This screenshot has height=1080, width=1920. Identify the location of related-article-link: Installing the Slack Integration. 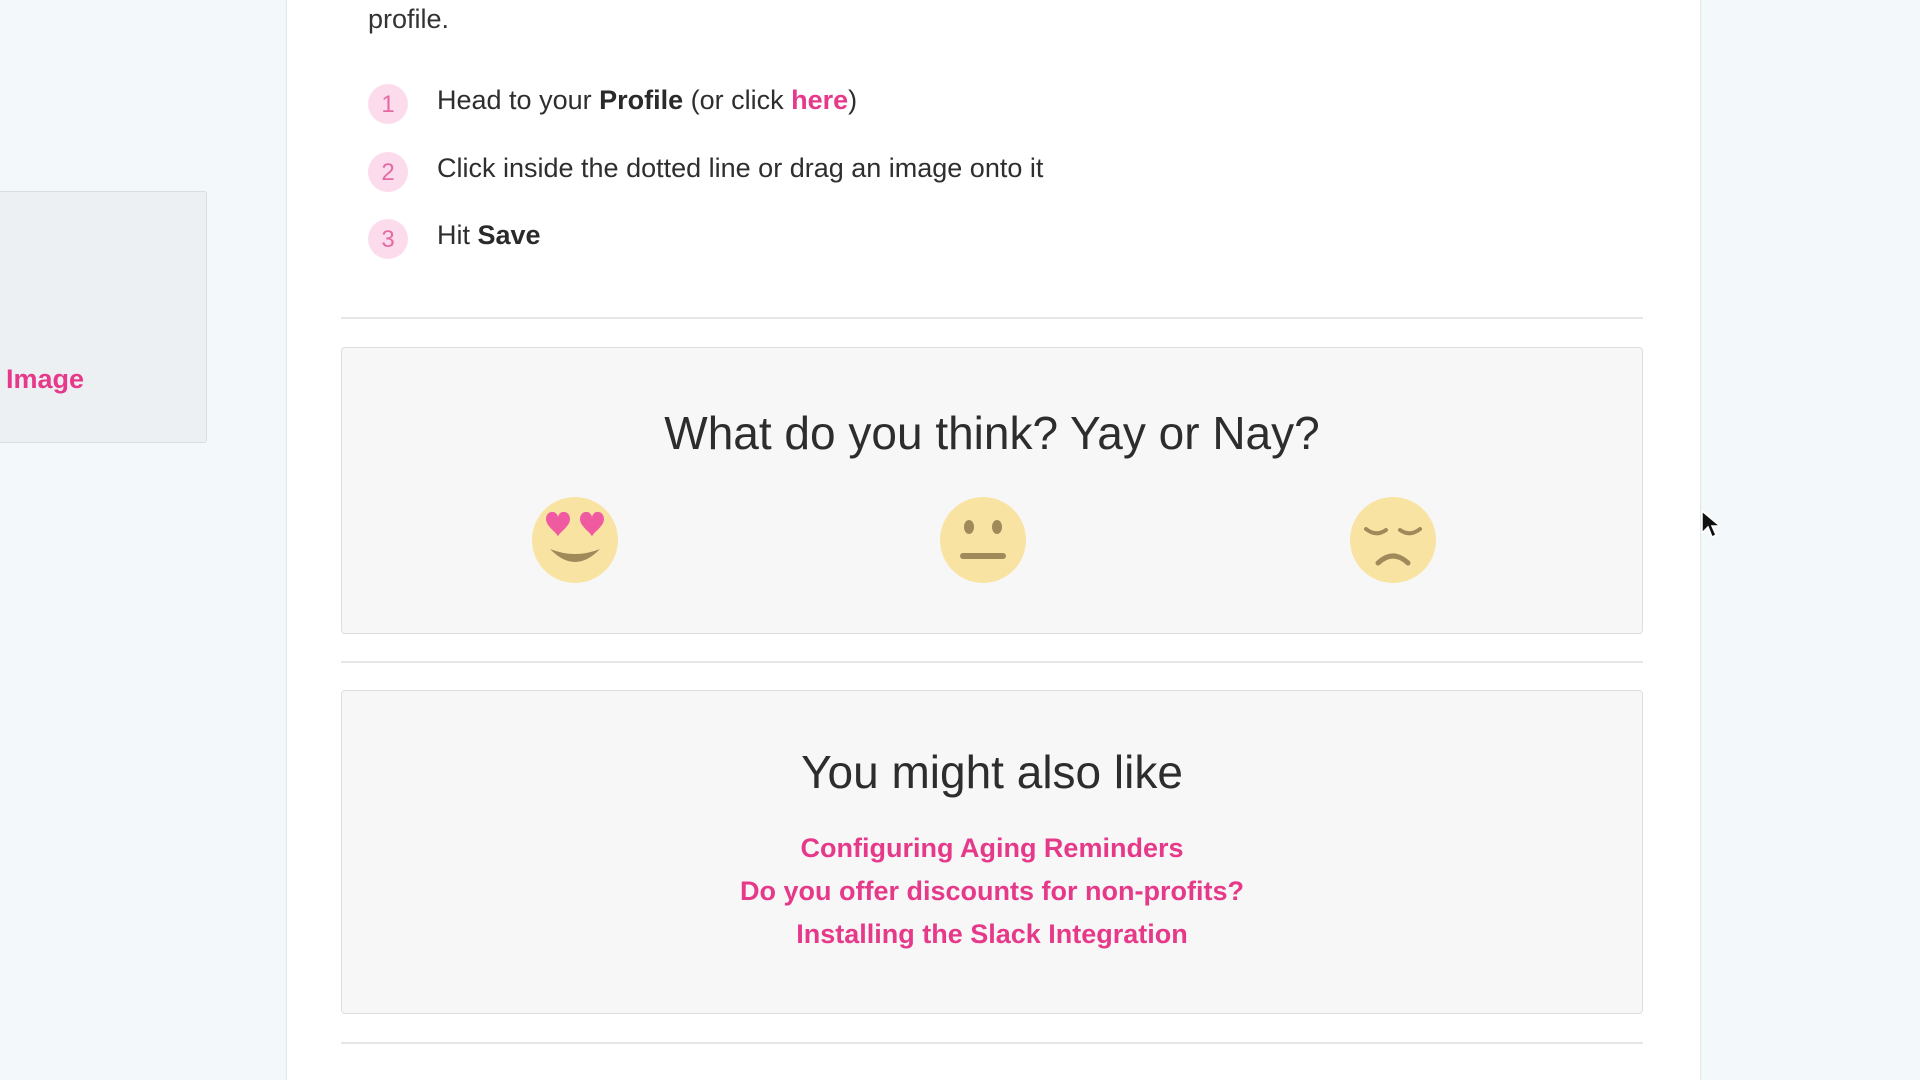
(992, 934).